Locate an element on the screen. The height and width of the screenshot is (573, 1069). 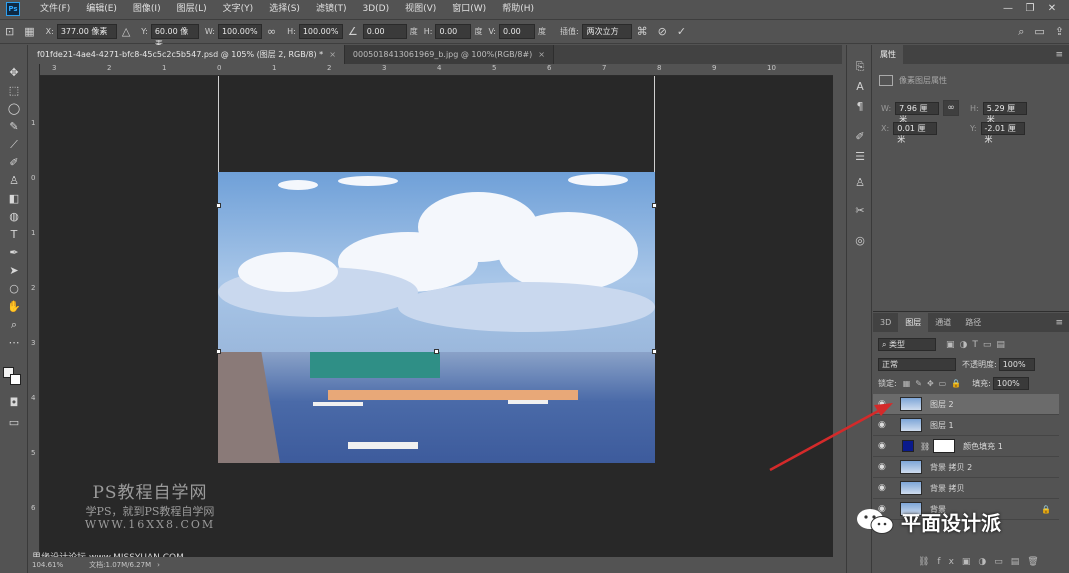
brand-watermark: 平面设计派 is located at coordinates (928, 521).